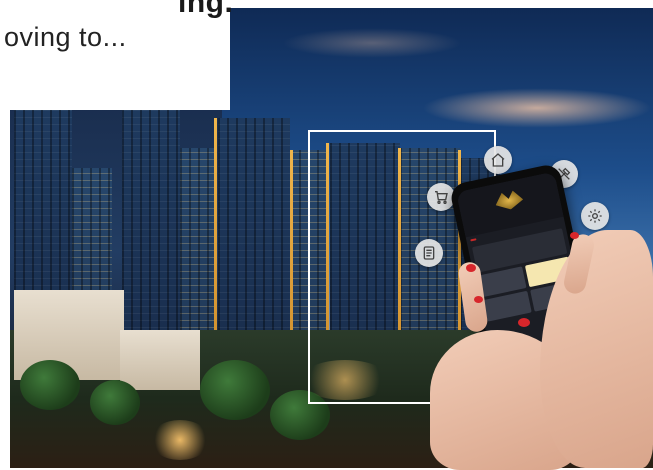  Describe the element at coordinates (205, 10) in the screenshot. I see `heading-line-1: ing.` at that location.